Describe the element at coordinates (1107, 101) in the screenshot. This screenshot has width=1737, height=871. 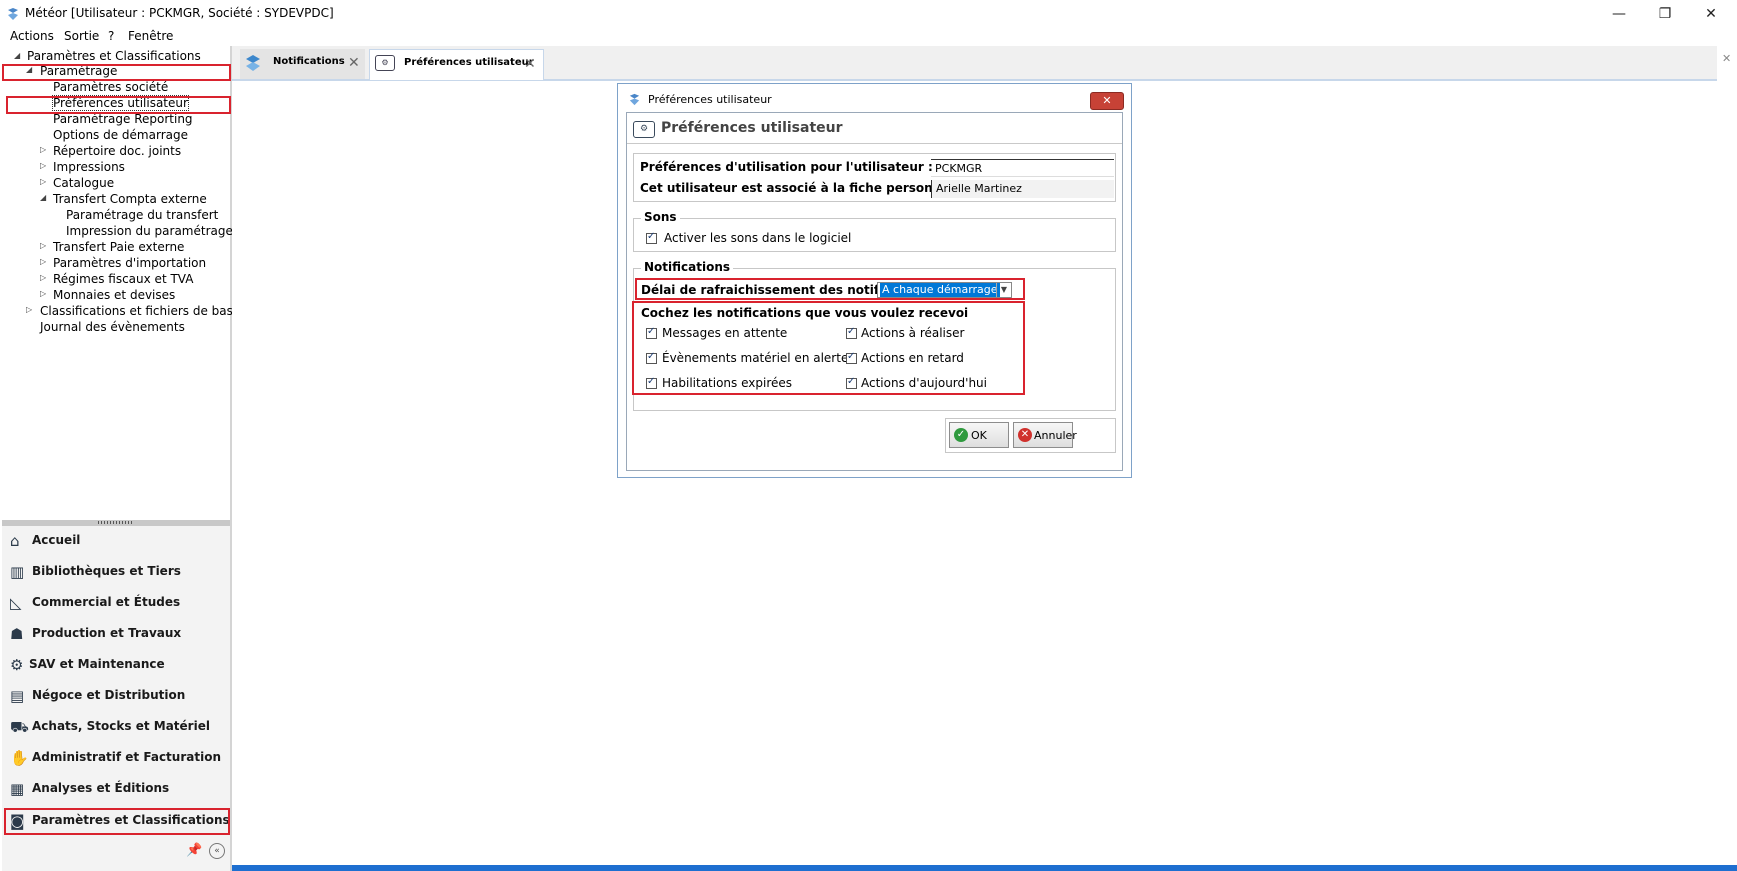
I see `dialog-close-button: ✕` at that location.